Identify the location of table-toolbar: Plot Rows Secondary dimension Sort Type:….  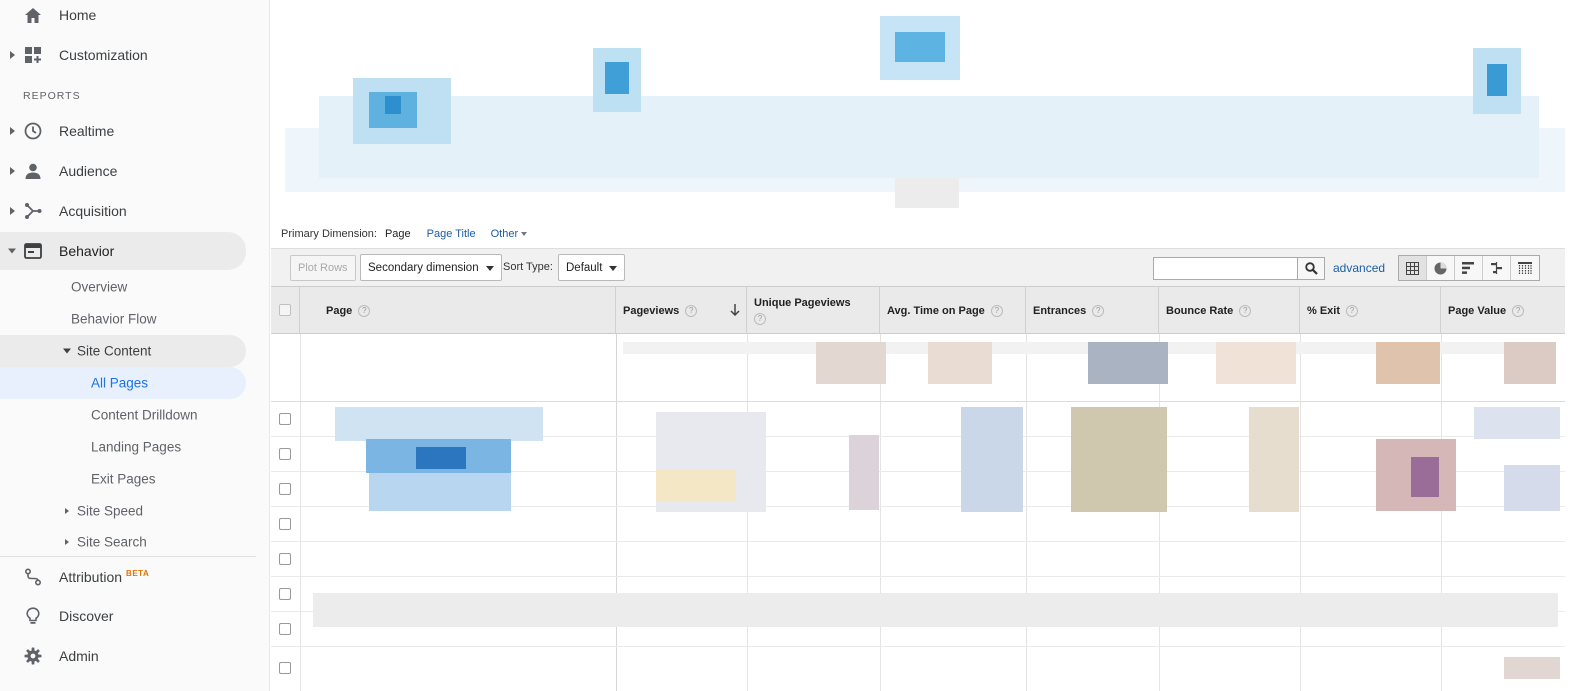
(918, 267).